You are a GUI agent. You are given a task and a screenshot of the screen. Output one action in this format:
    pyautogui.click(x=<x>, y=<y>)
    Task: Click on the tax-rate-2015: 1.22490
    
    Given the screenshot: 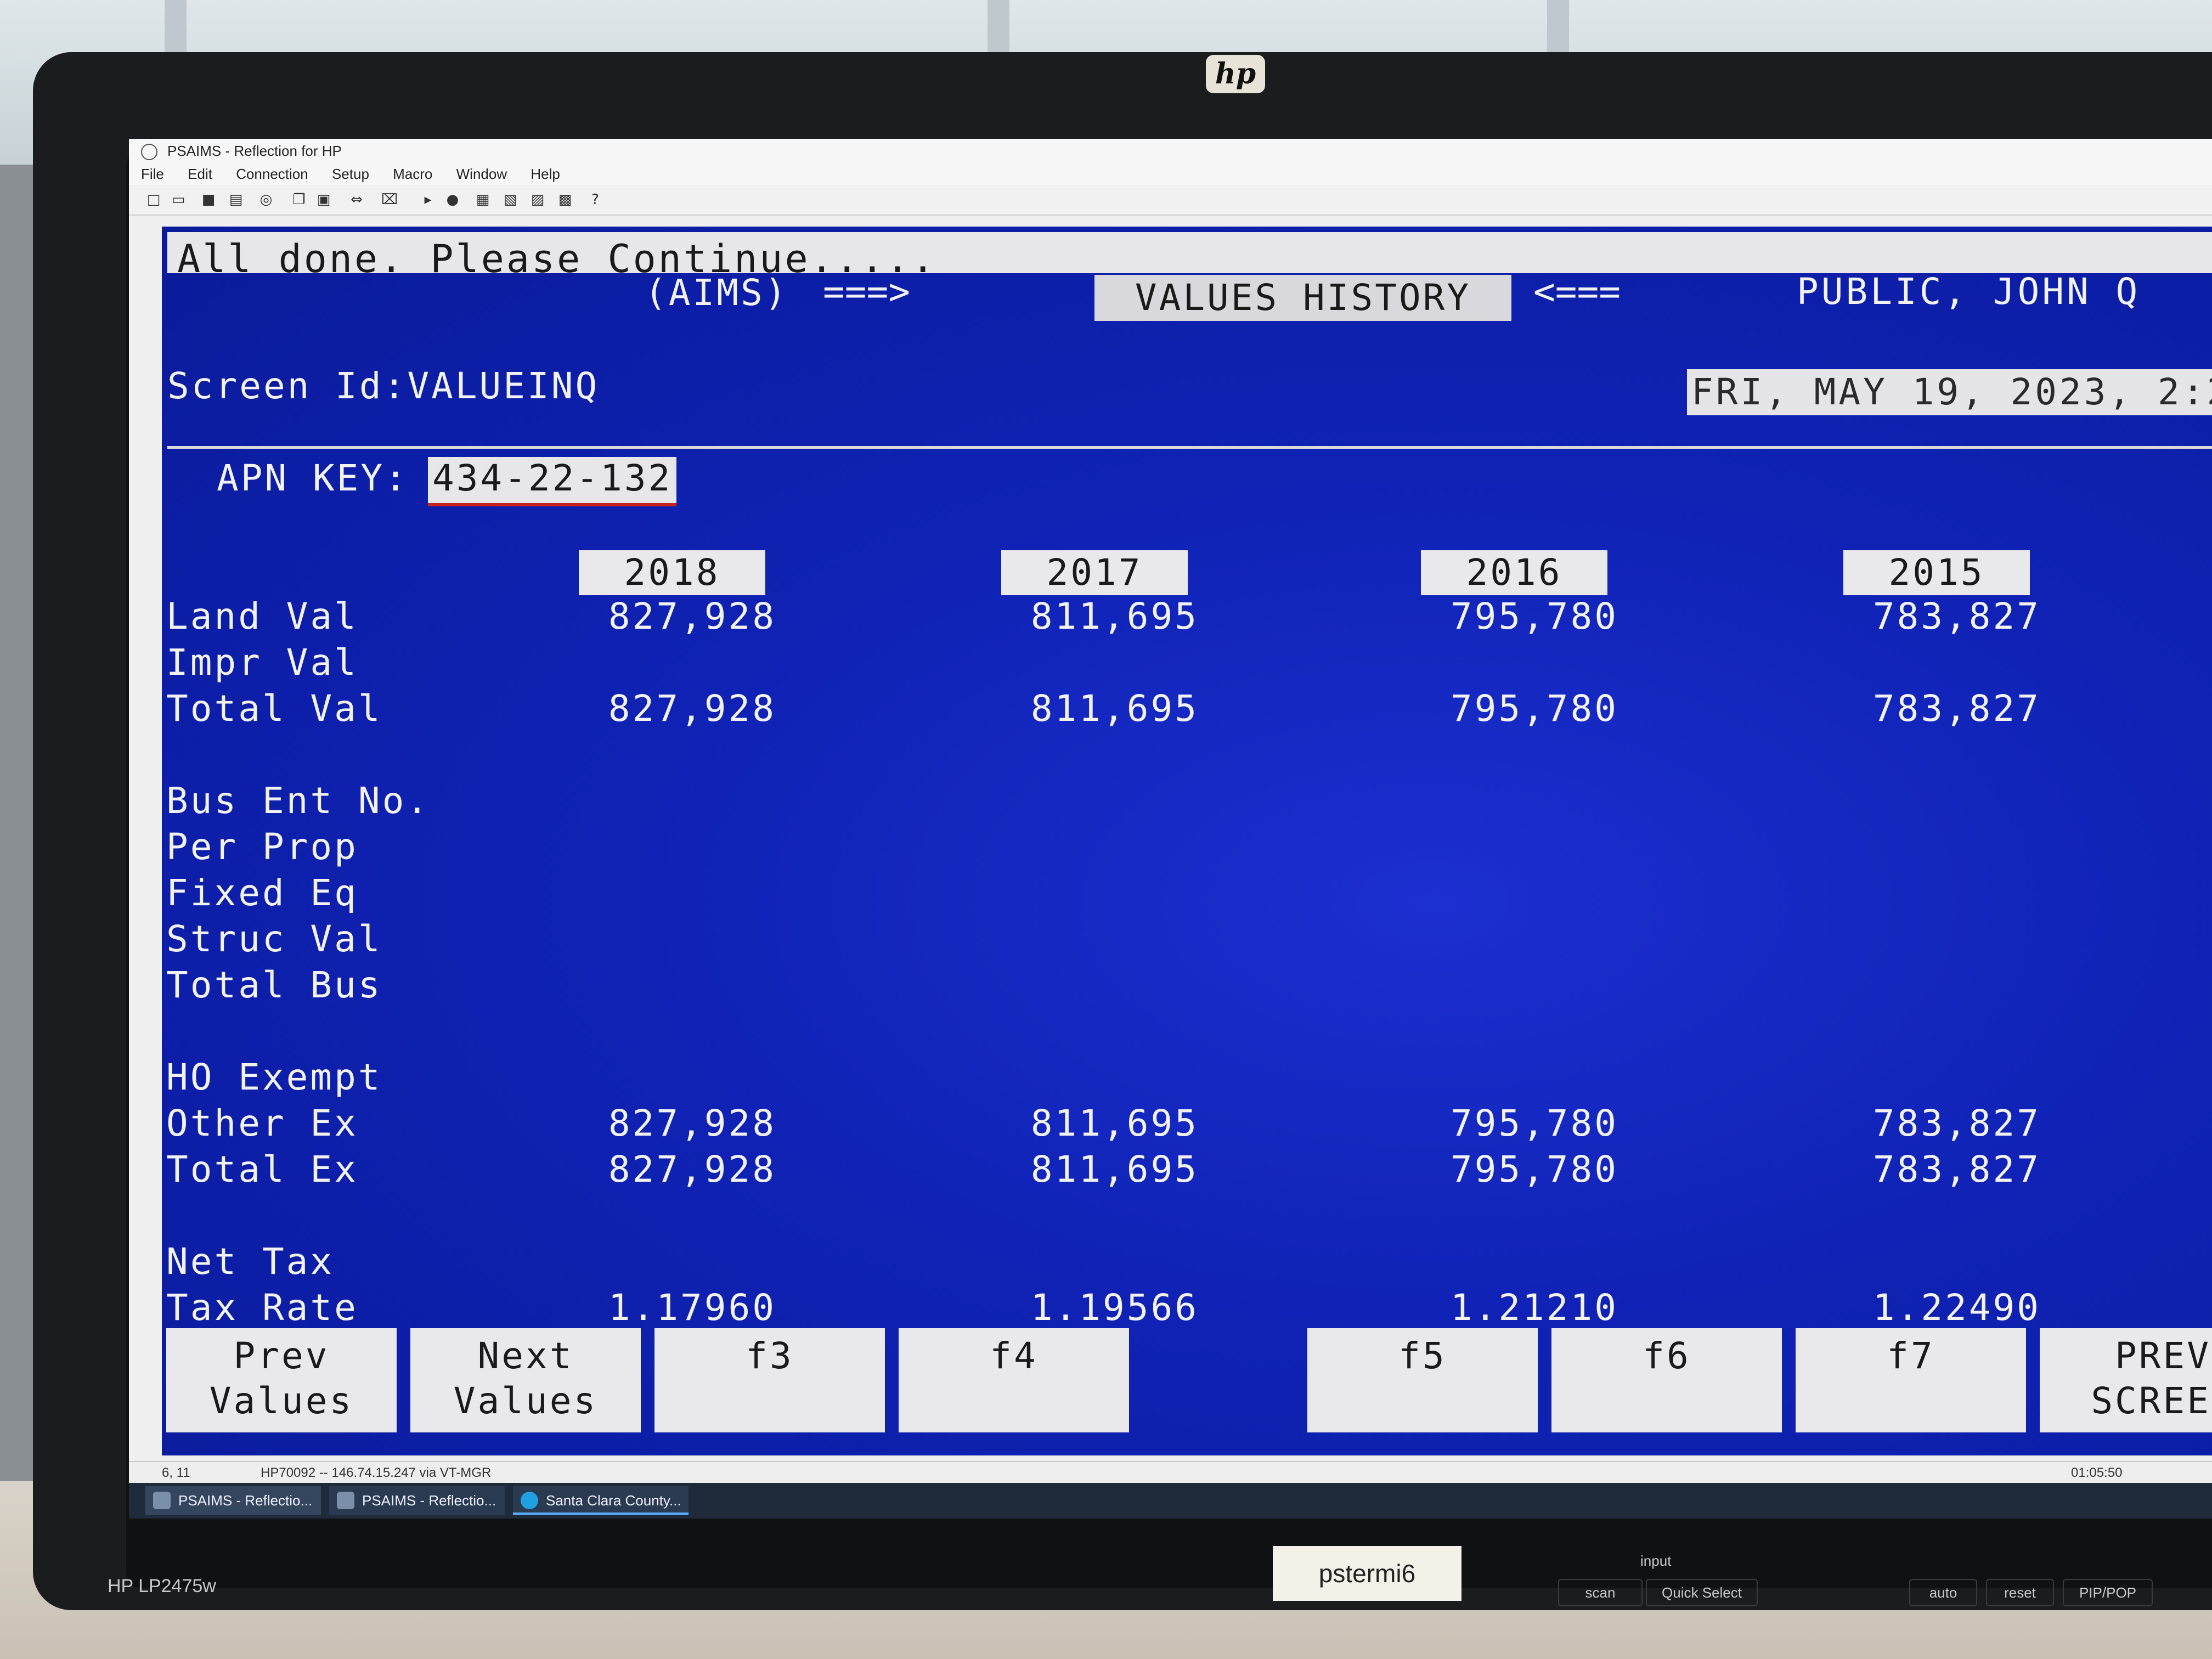 What is the action you would take?
    pyautogui.click(x=1957, y=1307)
    